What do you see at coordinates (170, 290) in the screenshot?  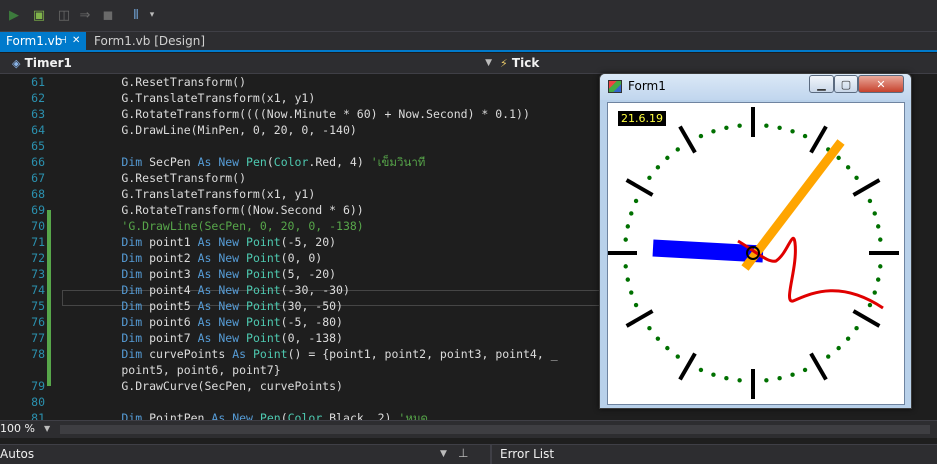 I see `code-token: point4` at bounding box center [170, 290].